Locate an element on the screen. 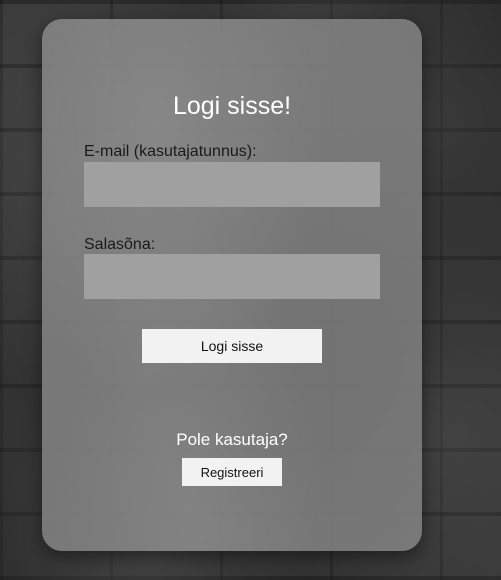 This screenshot has height=580, width=501. register-button: Registreeri is located at coordinates (232, 472).